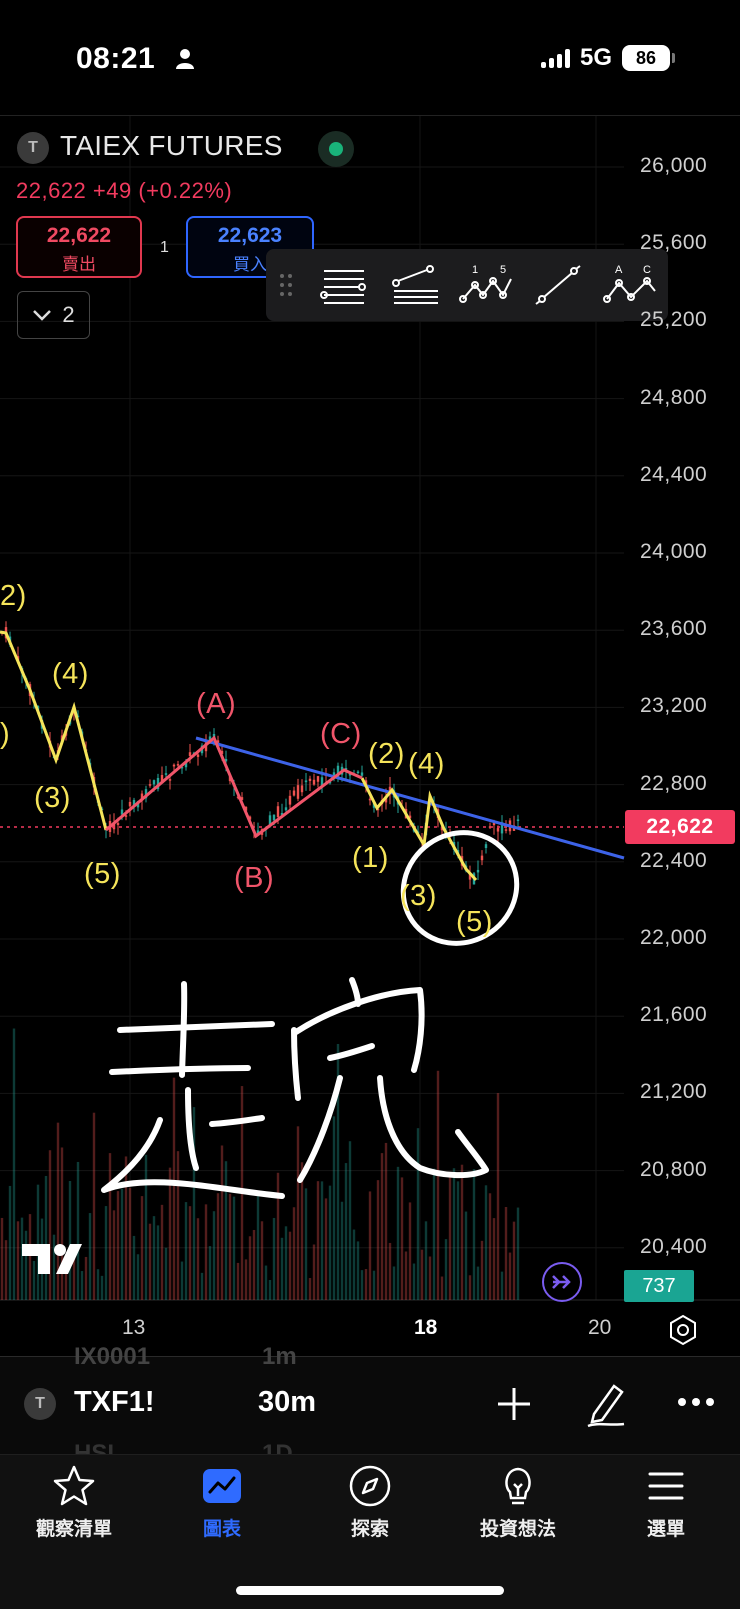 The height and width of the screenshot is (1609, 740). Describe the element at coordinates (674, 1169) in the screenshot. I see `price-tick: 20,800` at that location.